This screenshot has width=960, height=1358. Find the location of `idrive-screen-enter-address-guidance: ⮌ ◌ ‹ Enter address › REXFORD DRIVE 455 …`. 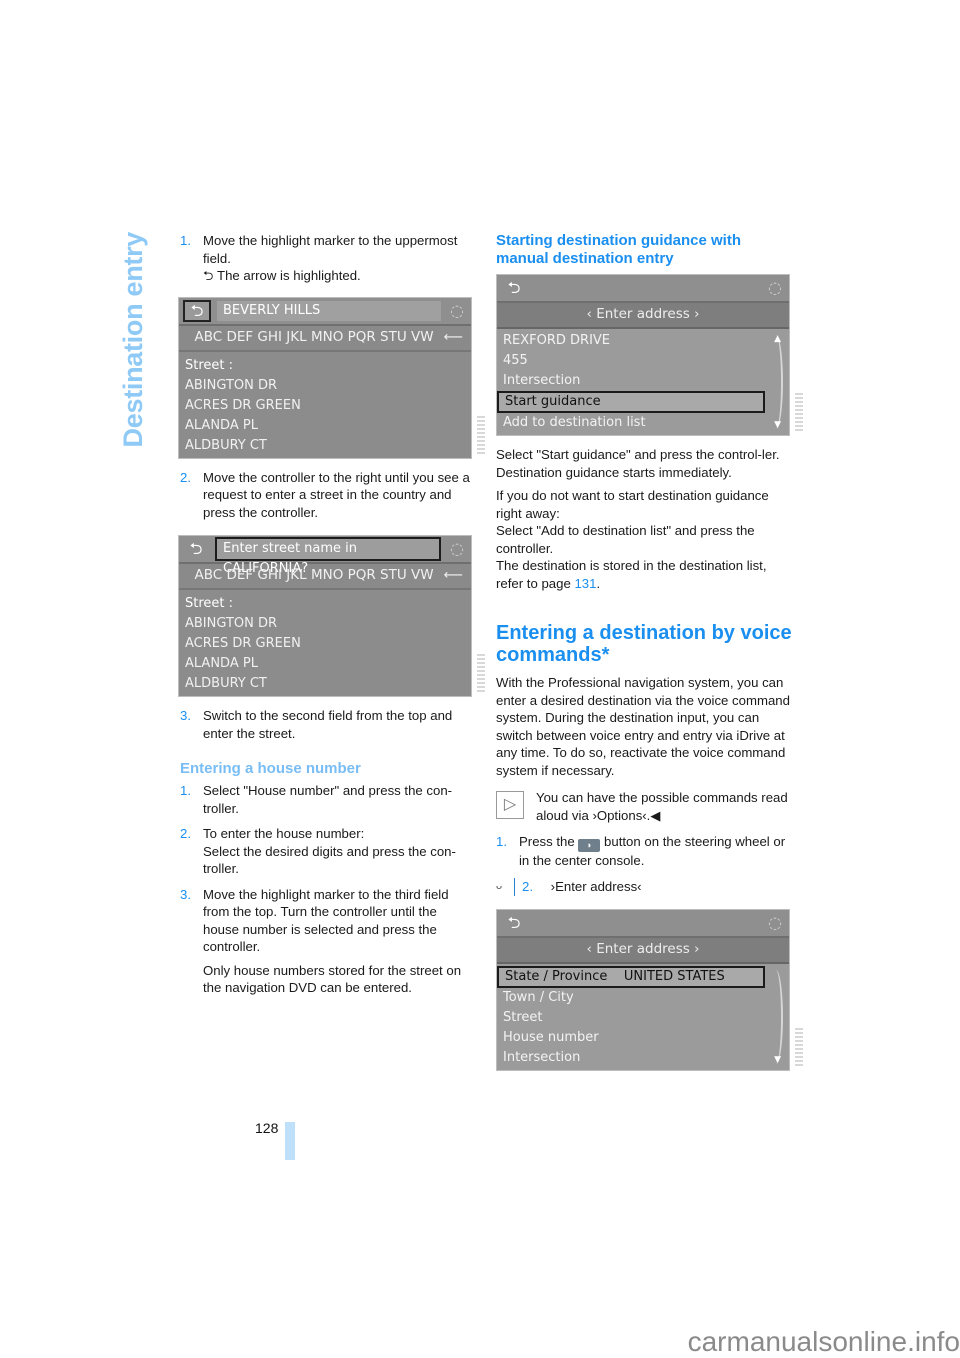

idrive-screen-enter-address-guidance: ⮌ ◌ ‹ Enter address › REXFORD DRIVE 455 … is located at coordinates (649, 355).